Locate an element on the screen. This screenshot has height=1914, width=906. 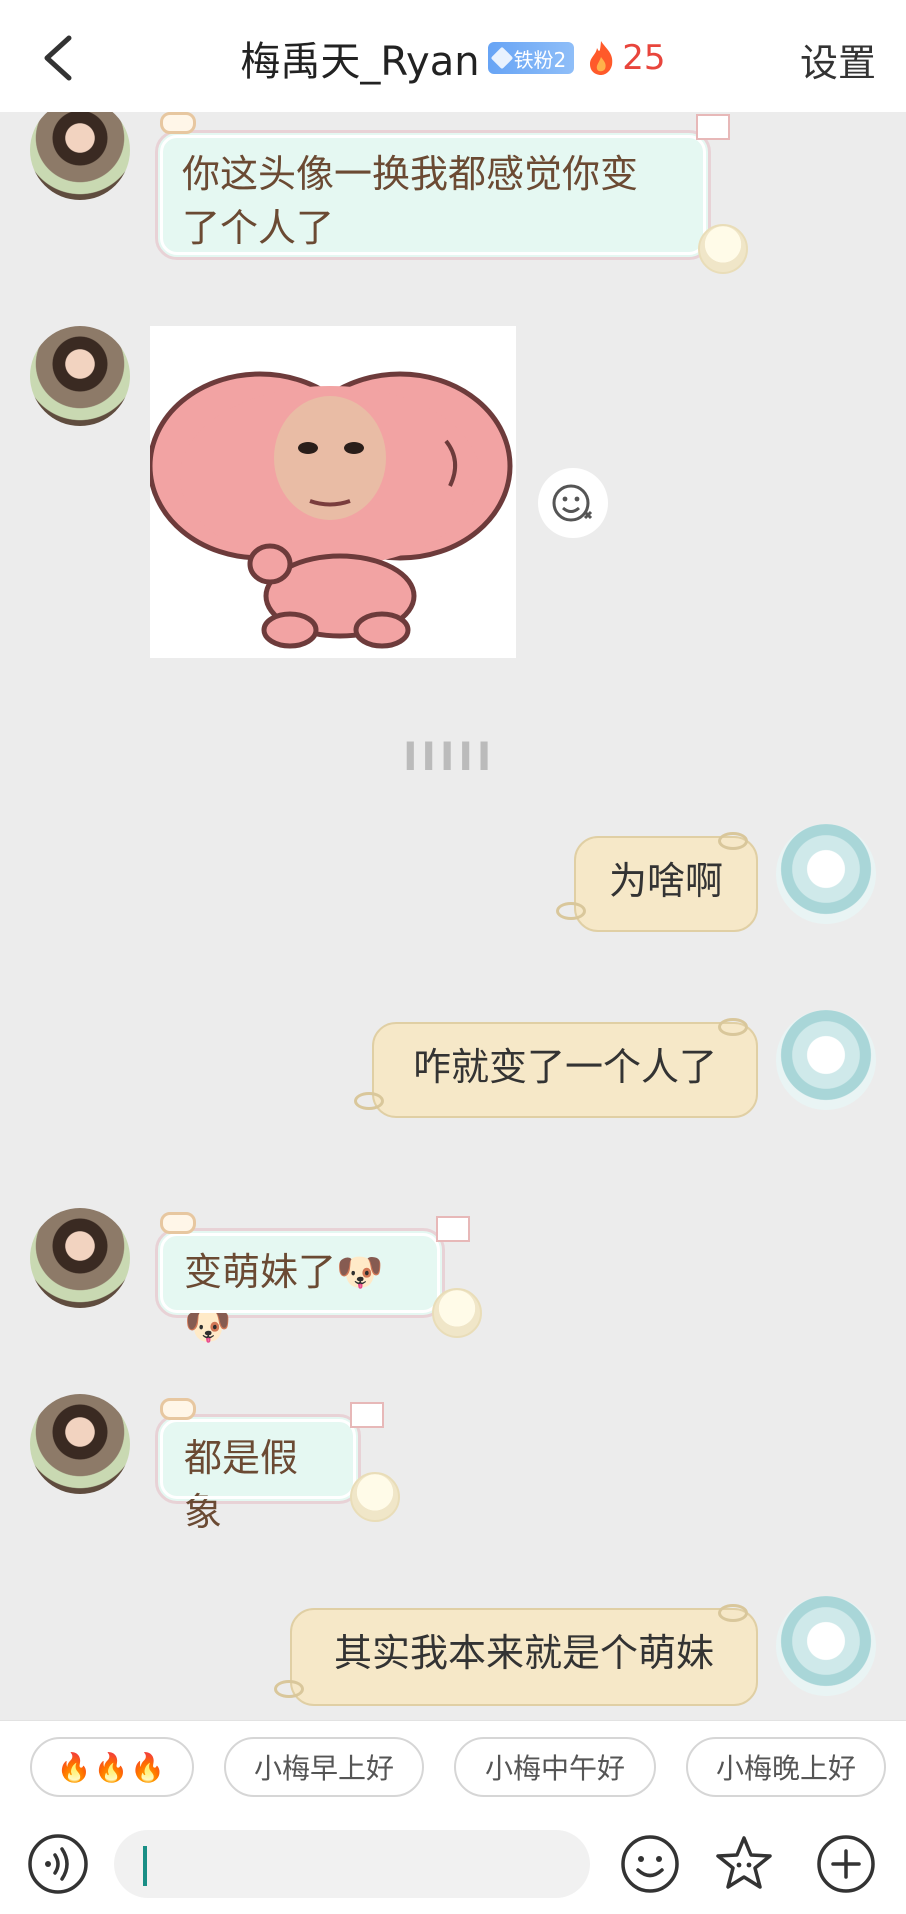
chat-header: 梅禹天_Ryan 铁粉2 25 设置 is located at coordinates (453, 56).